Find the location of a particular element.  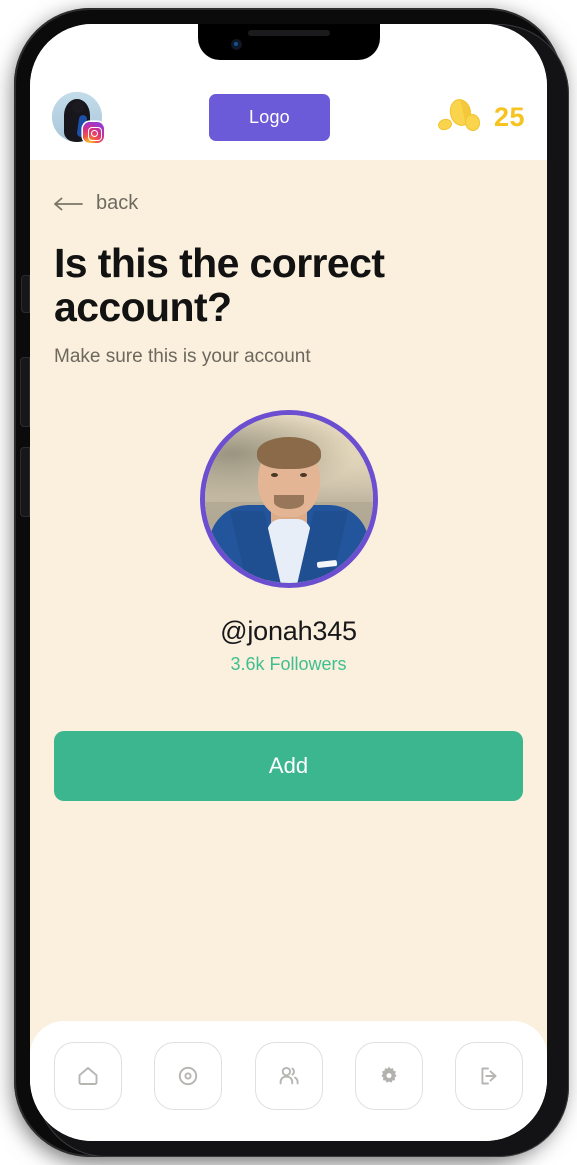

earpiece-speaker is located at coordinates (288, 33).